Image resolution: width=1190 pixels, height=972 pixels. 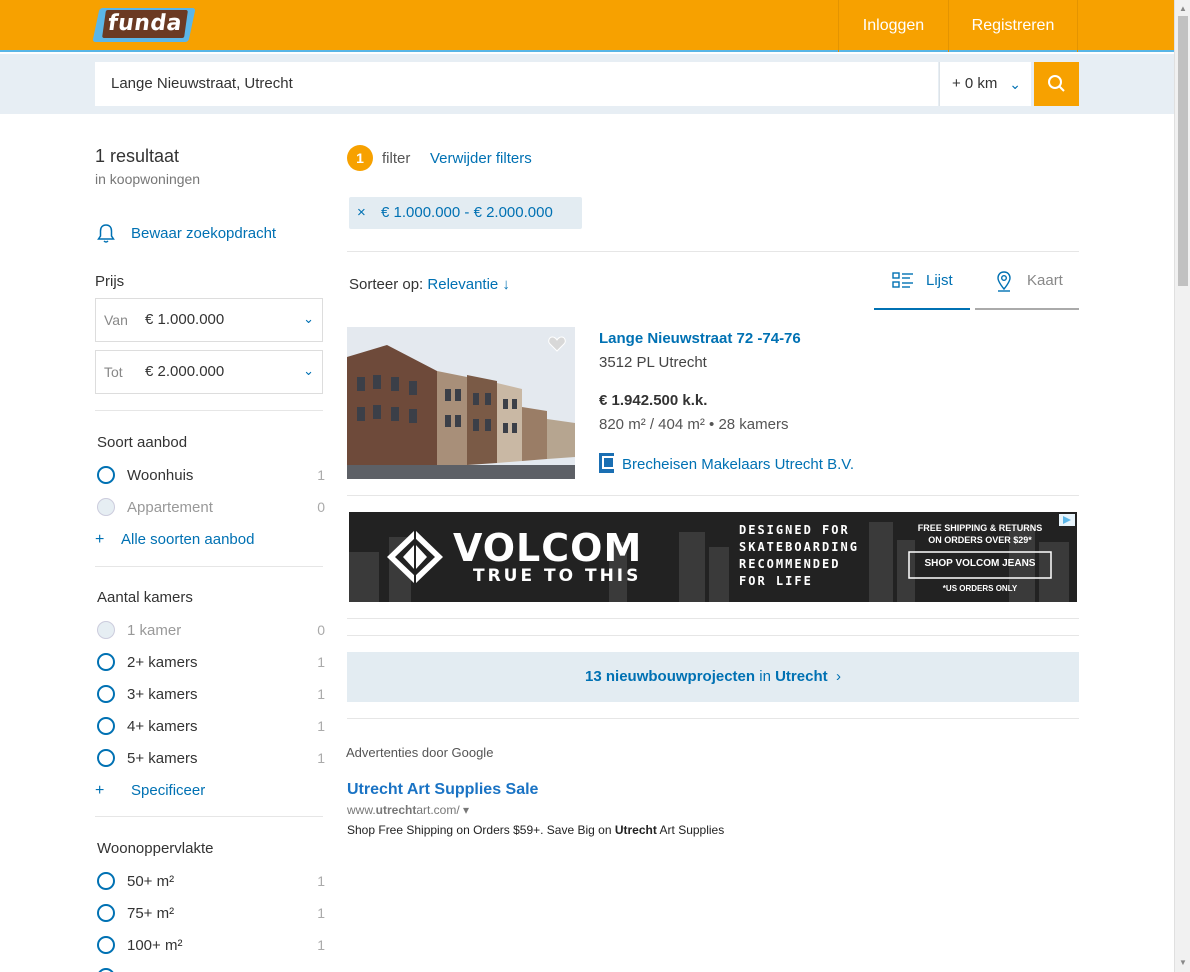 I want to click on tab-map-view: Kaart, so click(x=1027, y=286).